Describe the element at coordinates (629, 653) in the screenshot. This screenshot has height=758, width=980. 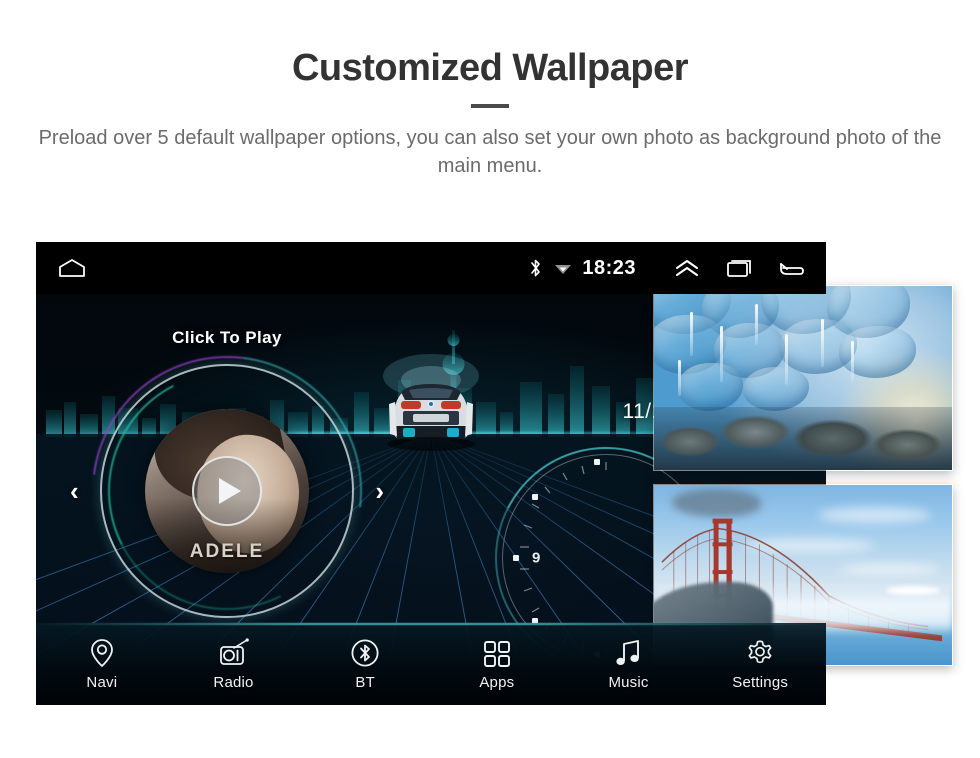
I see `music-note-icon` at that location.